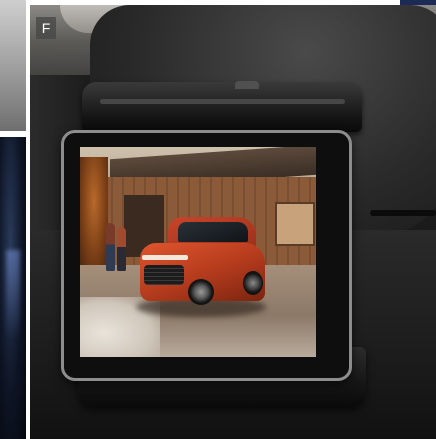 Image resolution: width=436 pixels, height=439 pixels. I want to click on suv-headlight, so click(165, 257).